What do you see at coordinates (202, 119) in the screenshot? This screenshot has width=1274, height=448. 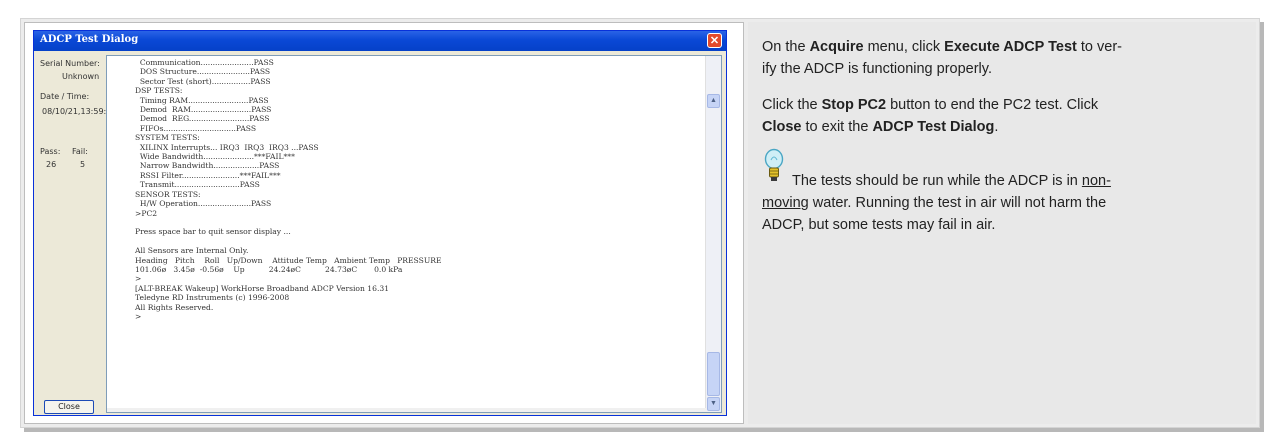 I see `console-line: Demod REG.........................PASS` at bounding box center [202, 119].